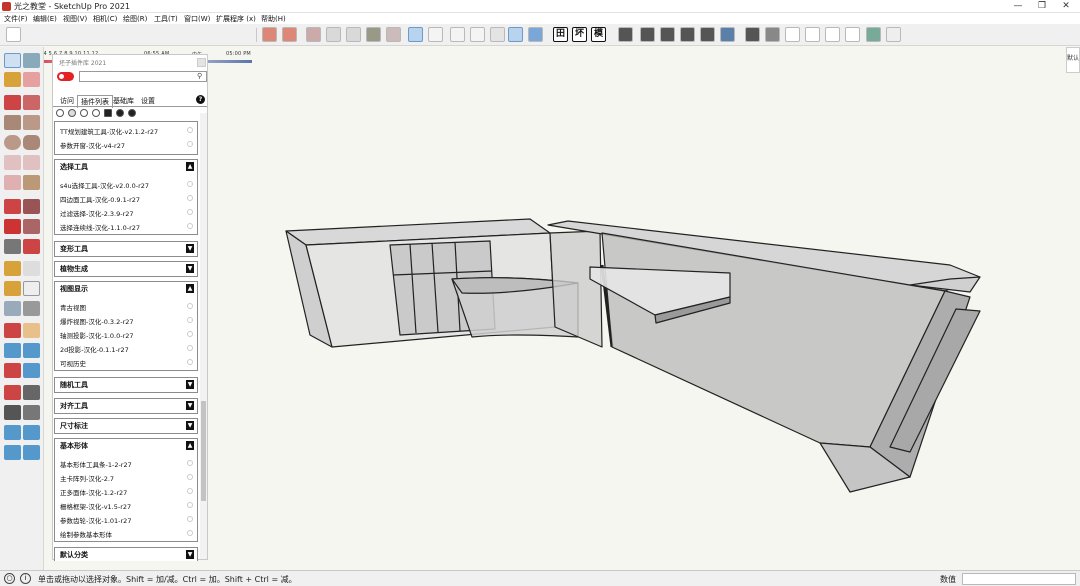 This screenshot has height=586, width=1080. What do you see at coordinates (108, 113) in the screenshot?
I see `folder-icon` at bounding box center [108, 113].